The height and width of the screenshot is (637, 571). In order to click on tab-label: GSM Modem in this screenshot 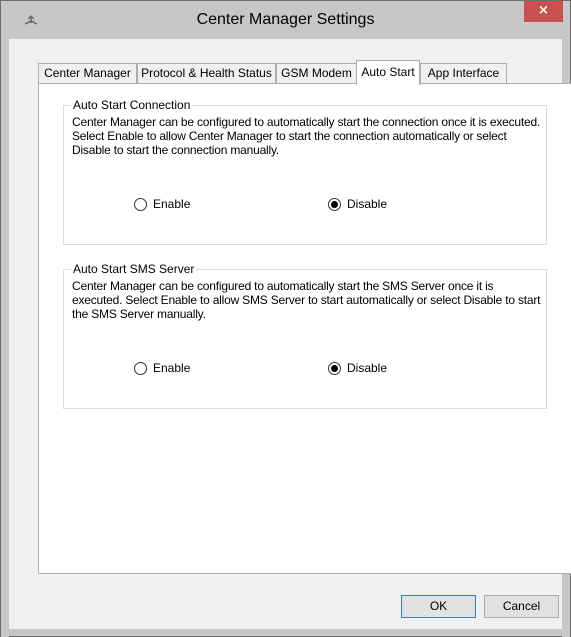, I will do `click(316, 73)`.